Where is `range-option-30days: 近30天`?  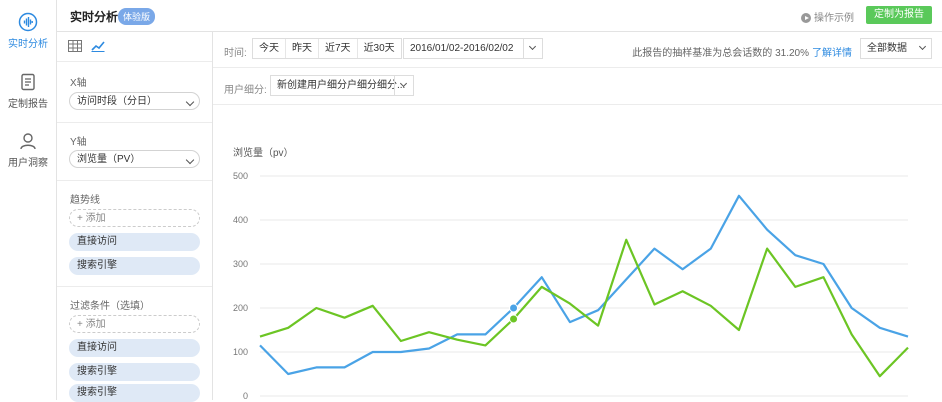 range-option-30days: 近30天 is located at coordinates (379, 48).